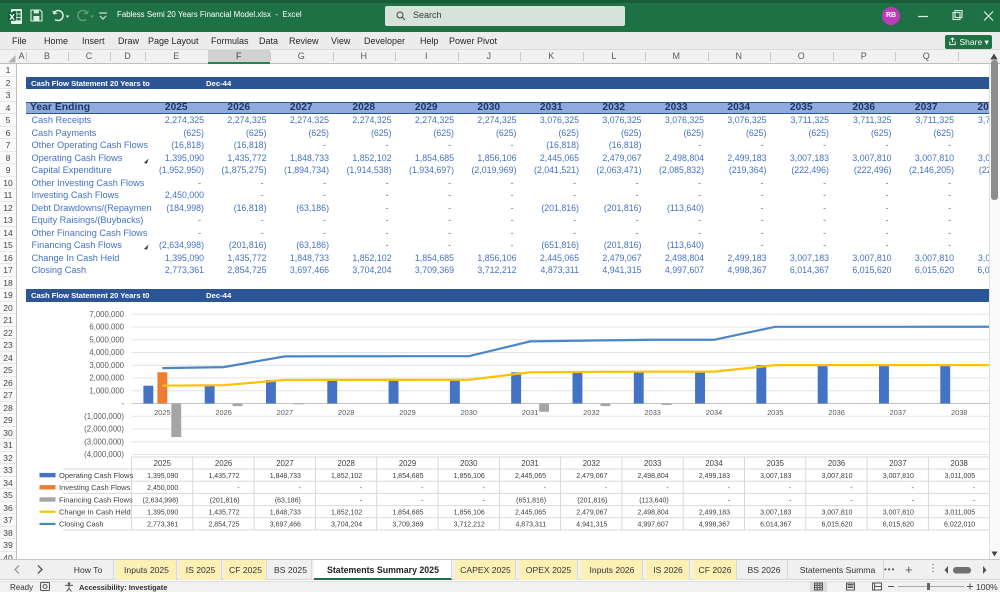 This screenshot has height=592, width=1000. I want to click on svg-text: 4,941,315, so click(591, 525).